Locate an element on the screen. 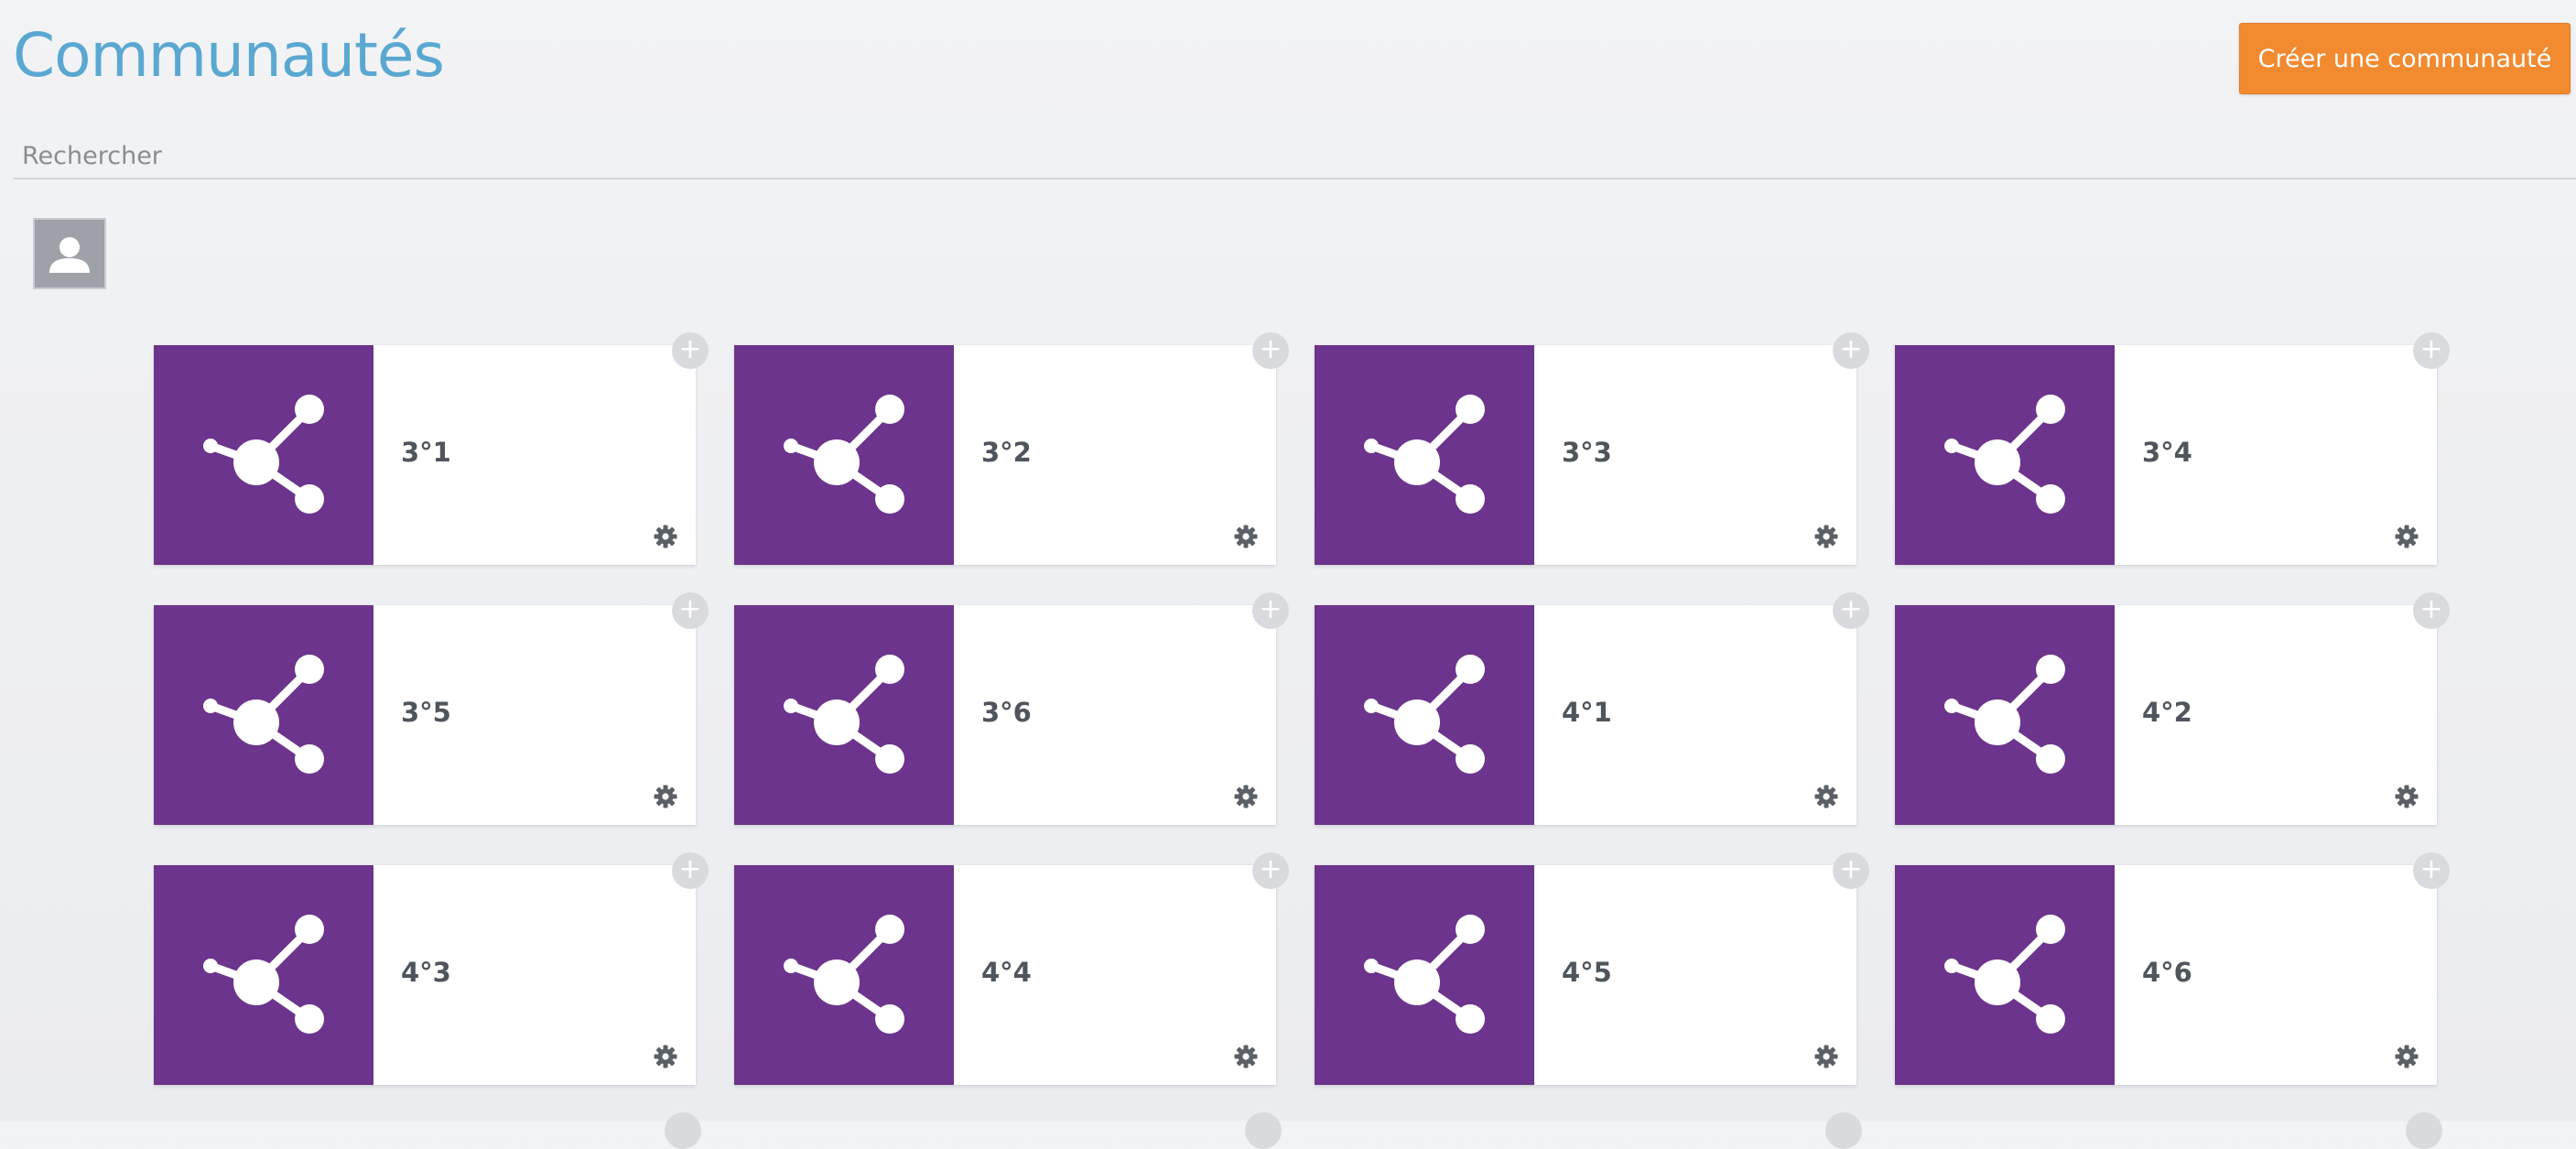  community-card: 4°5 + is located at coordinates (1592, 969).